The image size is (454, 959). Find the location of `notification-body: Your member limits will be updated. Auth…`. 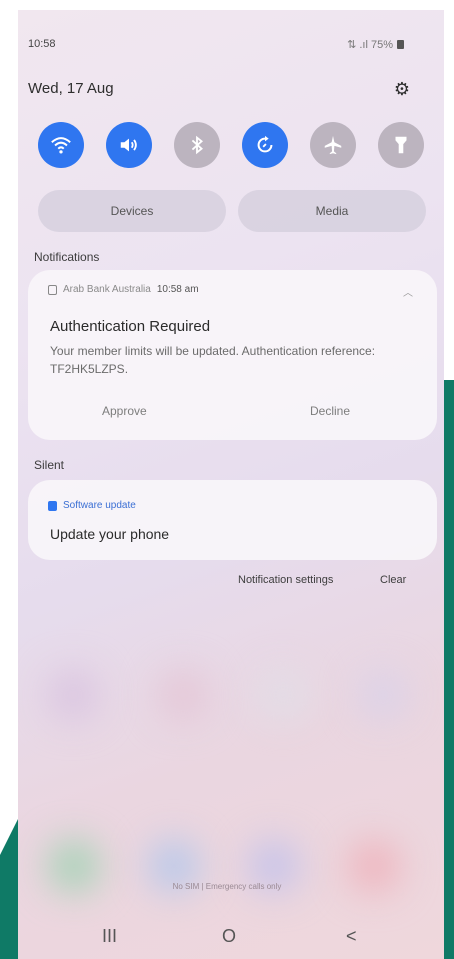

notification-body: Your member limits will be updated. Auth… is located at coordinates (213, 360).